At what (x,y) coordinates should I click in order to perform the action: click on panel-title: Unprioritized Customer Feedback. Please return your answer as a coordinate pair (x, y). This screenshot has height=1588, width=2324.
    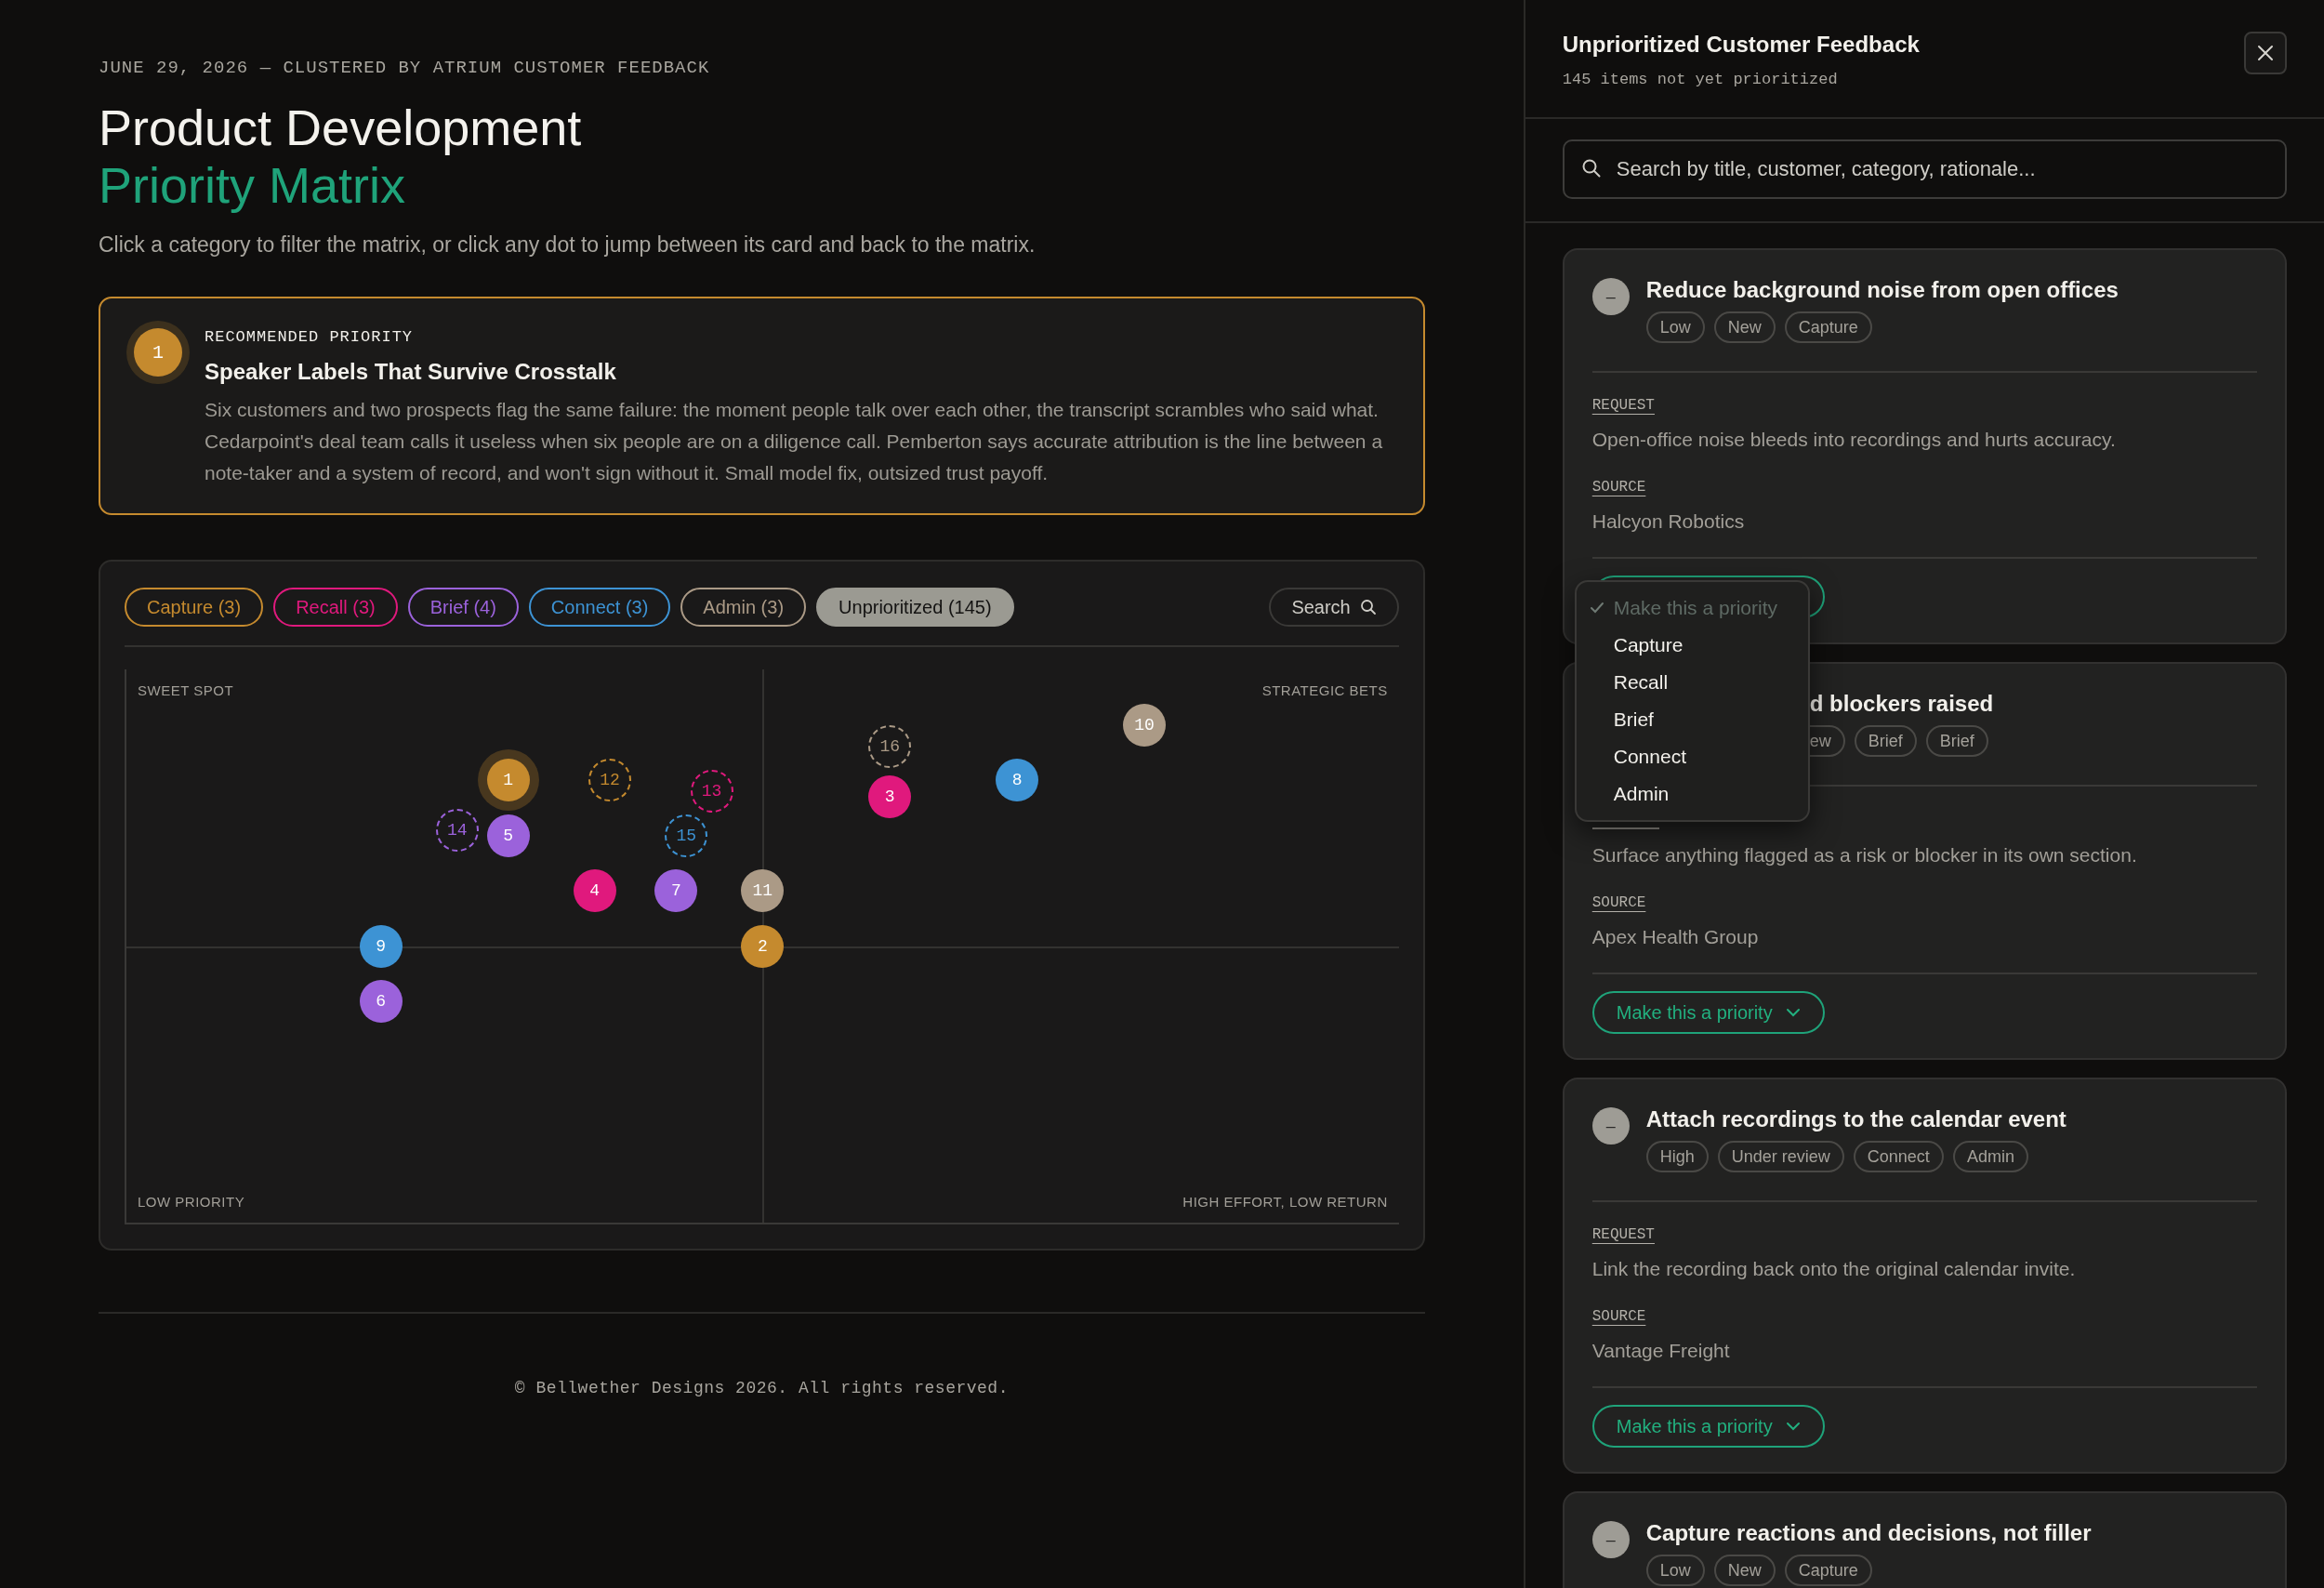
    Looking at the image, I should click on (1741, 45).